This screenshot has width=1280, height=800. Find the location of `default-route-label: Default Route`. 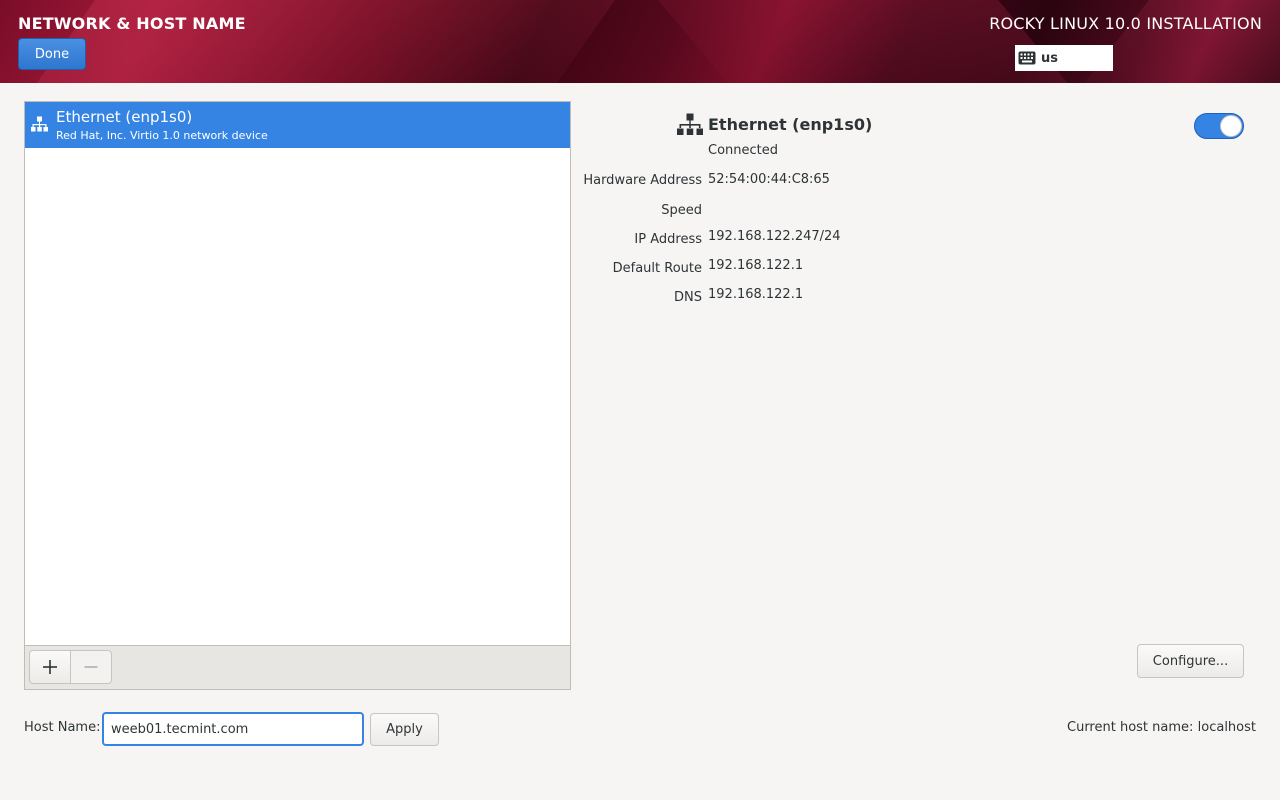

default-route-label: Default Route is located at coordinates (657, 268).